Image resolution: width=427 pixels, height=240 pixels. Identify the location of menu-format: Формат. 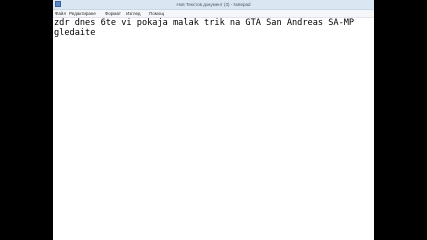
(113, 13).